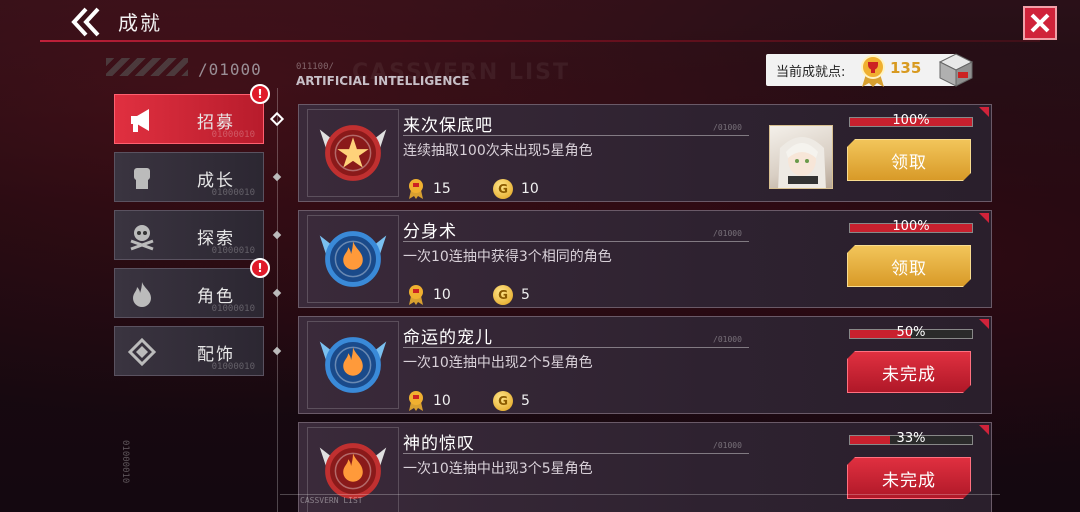 Image resolution: width=1080 pixels, height=512 pixels. I want to click on close-icon, so click(1040, 23).